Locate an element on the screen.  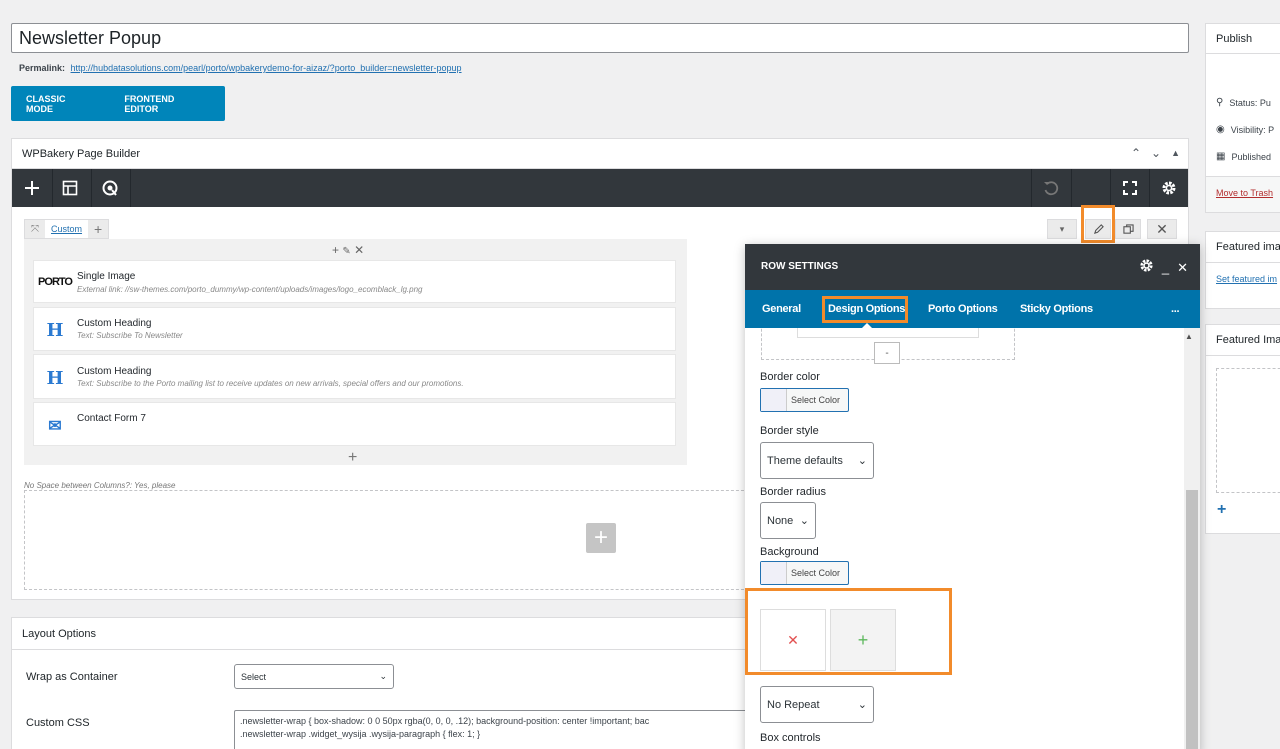
border-color-picker: Select Color is located at coordinates (804, 400).